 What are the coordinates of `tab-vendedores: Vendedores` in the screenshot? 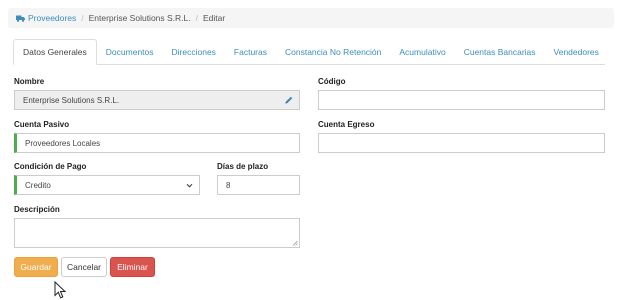 It's located at (576, 51).